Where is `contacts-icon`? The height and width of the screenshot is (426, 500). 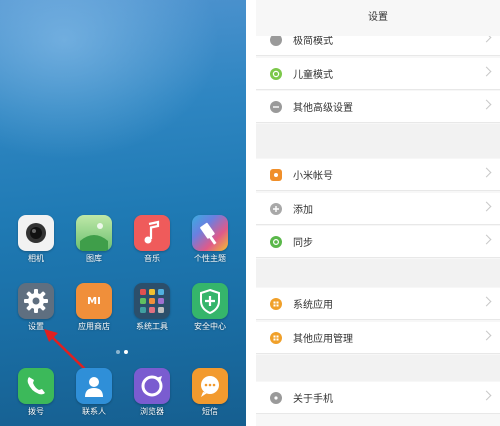 contacts-icon is located at coordinates (94, 386).